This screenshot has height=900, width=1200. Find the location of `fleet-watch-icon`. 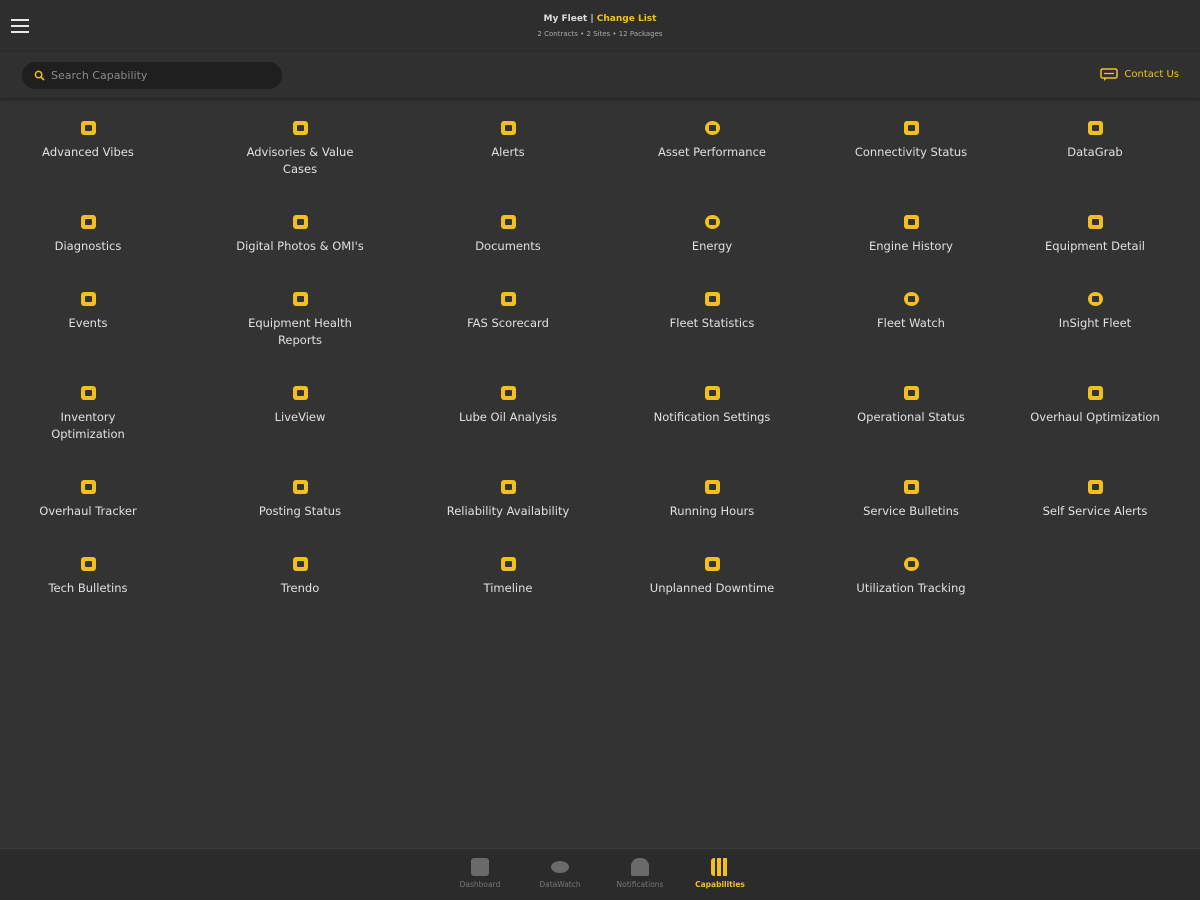

fleet-watch-icon is located at coordinates (911, 299).